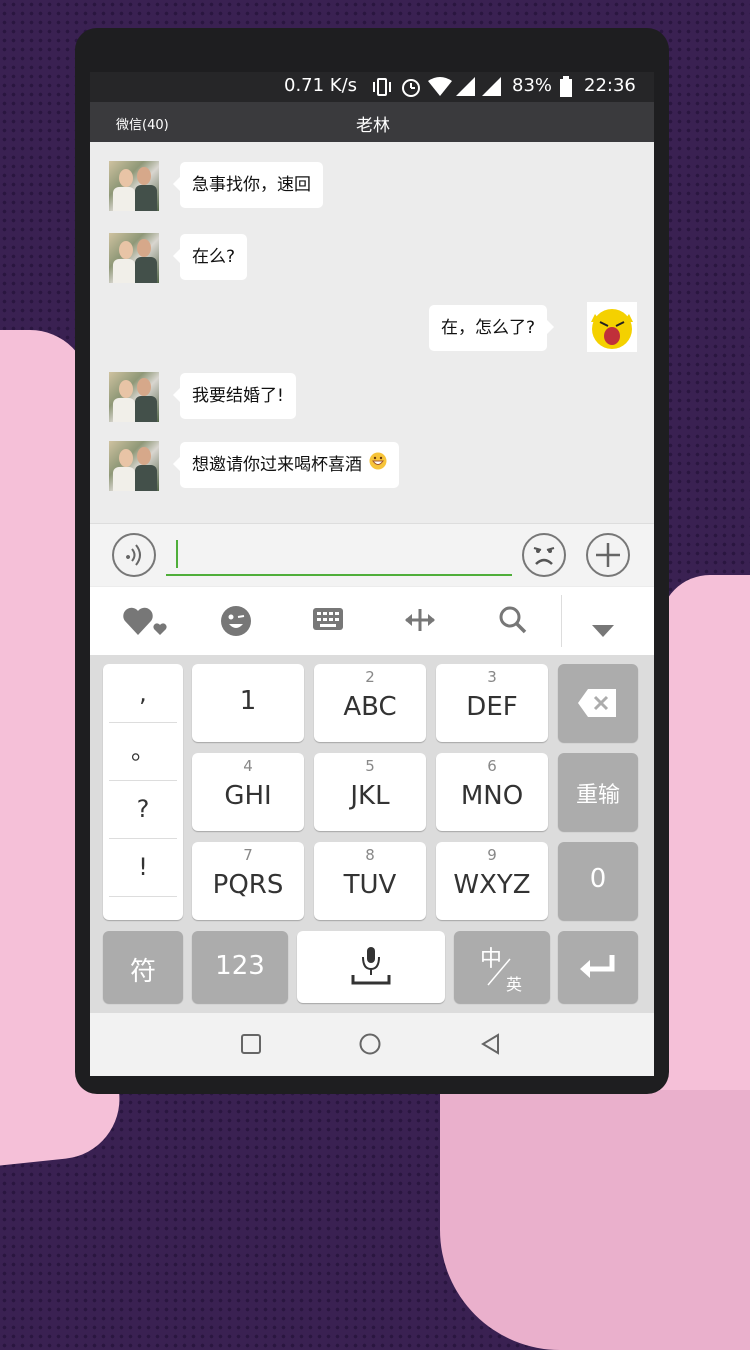  Describe the element at coordinates (492, 792) in the screenshot. I see `key-6-mno: 6 MNO` at that location.